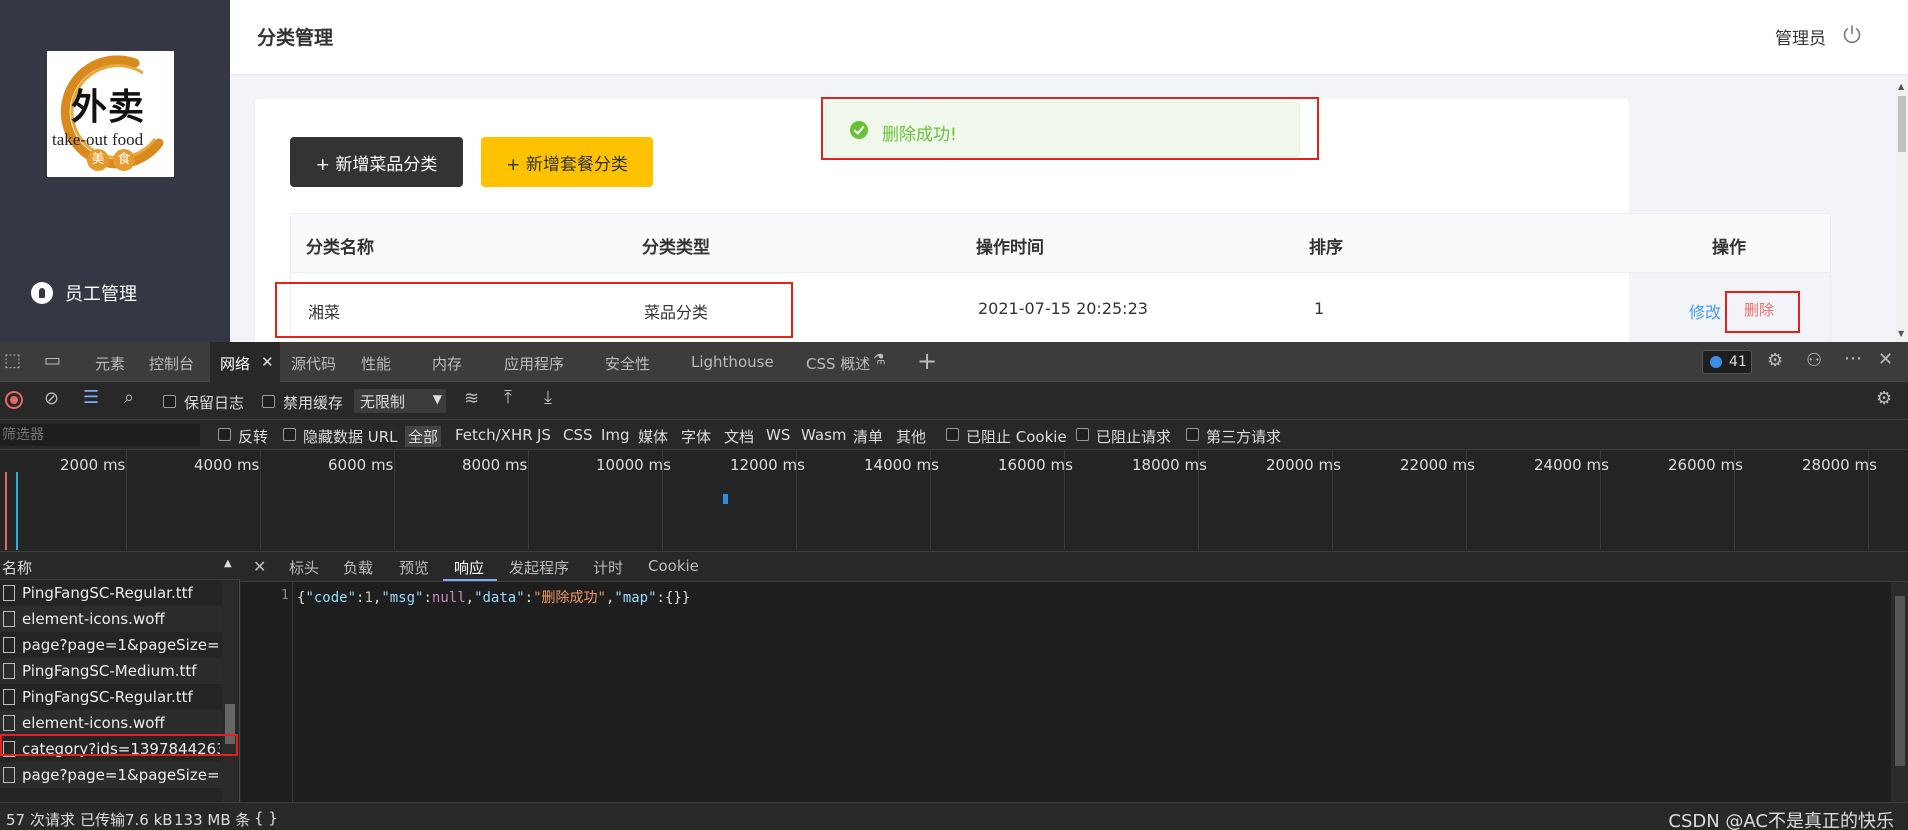 The width and height of the screenshot is (1908, 830). What do you see at coordinates (304, 567) in the screenshot?
I see `tab-headers: 标头` at bounding box center [304, 567].